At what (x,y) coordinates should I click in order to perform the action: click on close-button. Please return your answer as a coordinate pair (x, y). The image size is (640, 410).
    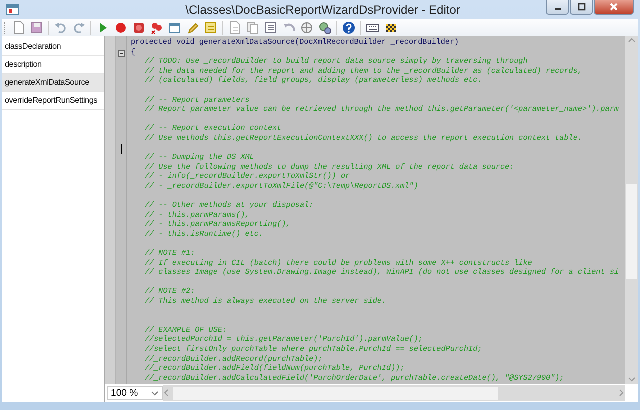
    Looking at the image, I should click on (614, 7).